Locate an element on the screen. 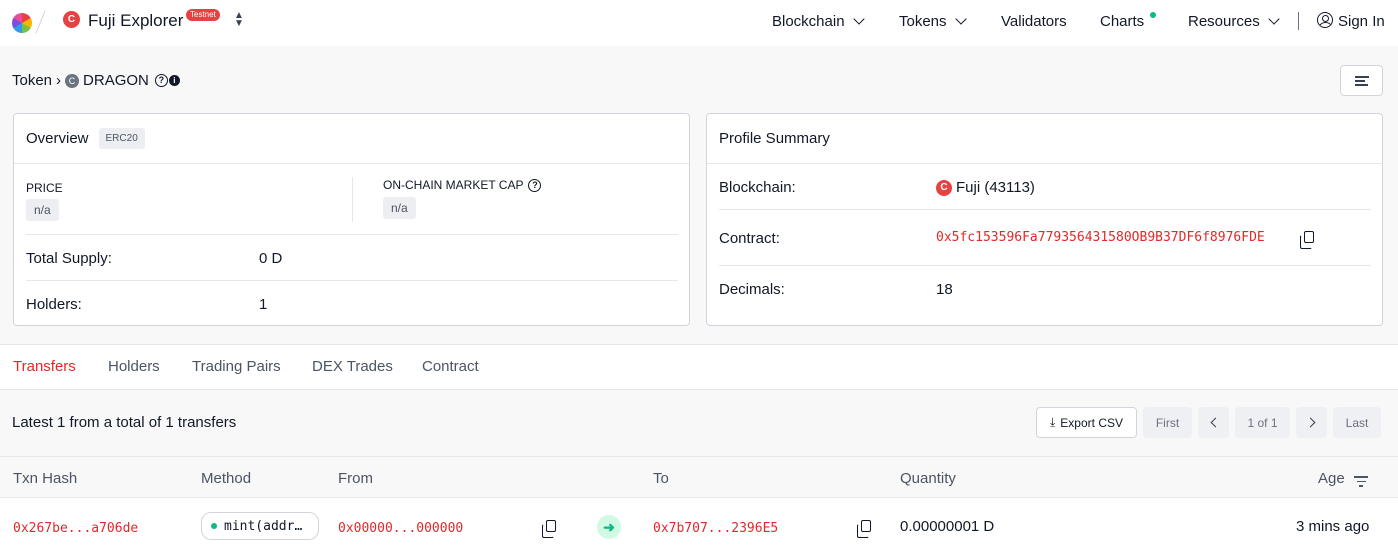  export-csv-button: ⤓ Export CSV is located at coordinates (1086, 422).